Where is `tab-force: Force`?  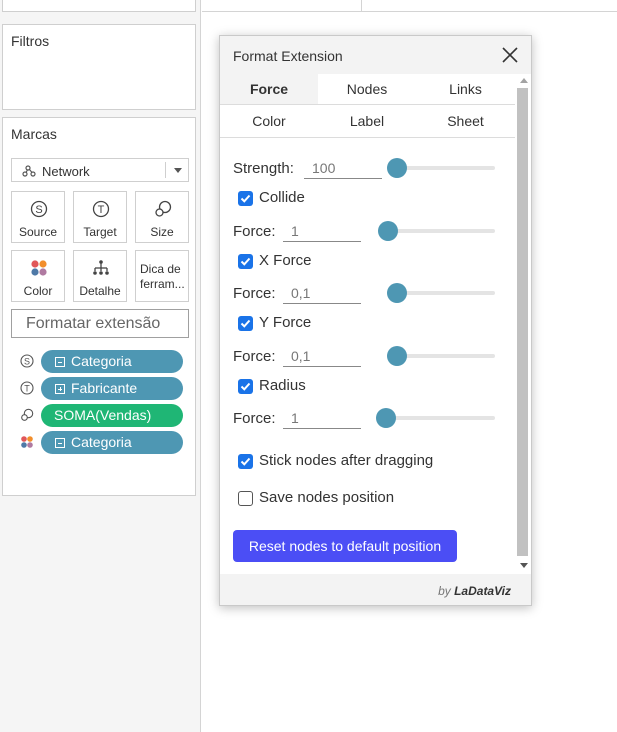 tab-force: Force is located at coordinates (269, 89).